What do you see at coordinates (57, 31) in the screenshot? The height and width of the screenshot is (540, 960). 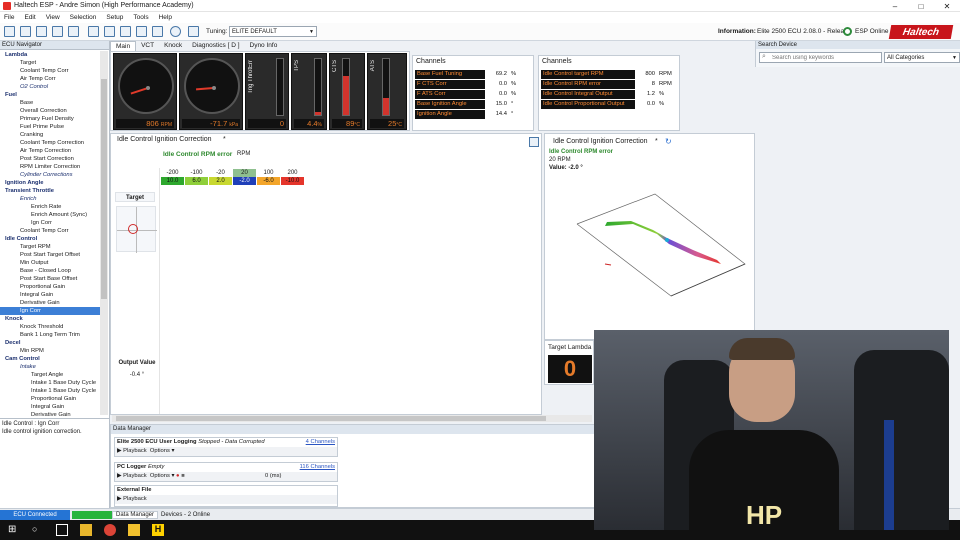 I see `copy-icon` at bounding box center [57, 31].